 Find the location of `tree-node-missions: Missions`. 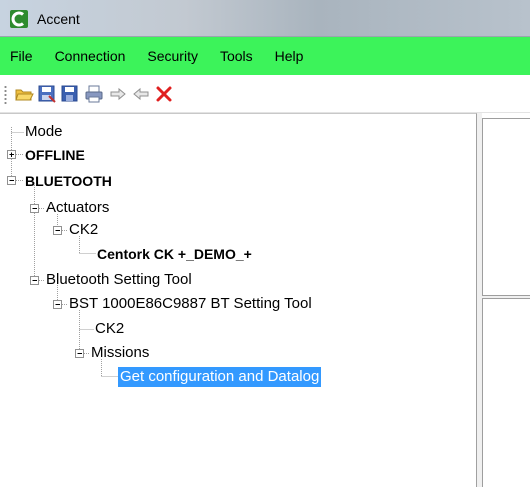

tree-node-missions: Missions is located at coordinates (120, 353).